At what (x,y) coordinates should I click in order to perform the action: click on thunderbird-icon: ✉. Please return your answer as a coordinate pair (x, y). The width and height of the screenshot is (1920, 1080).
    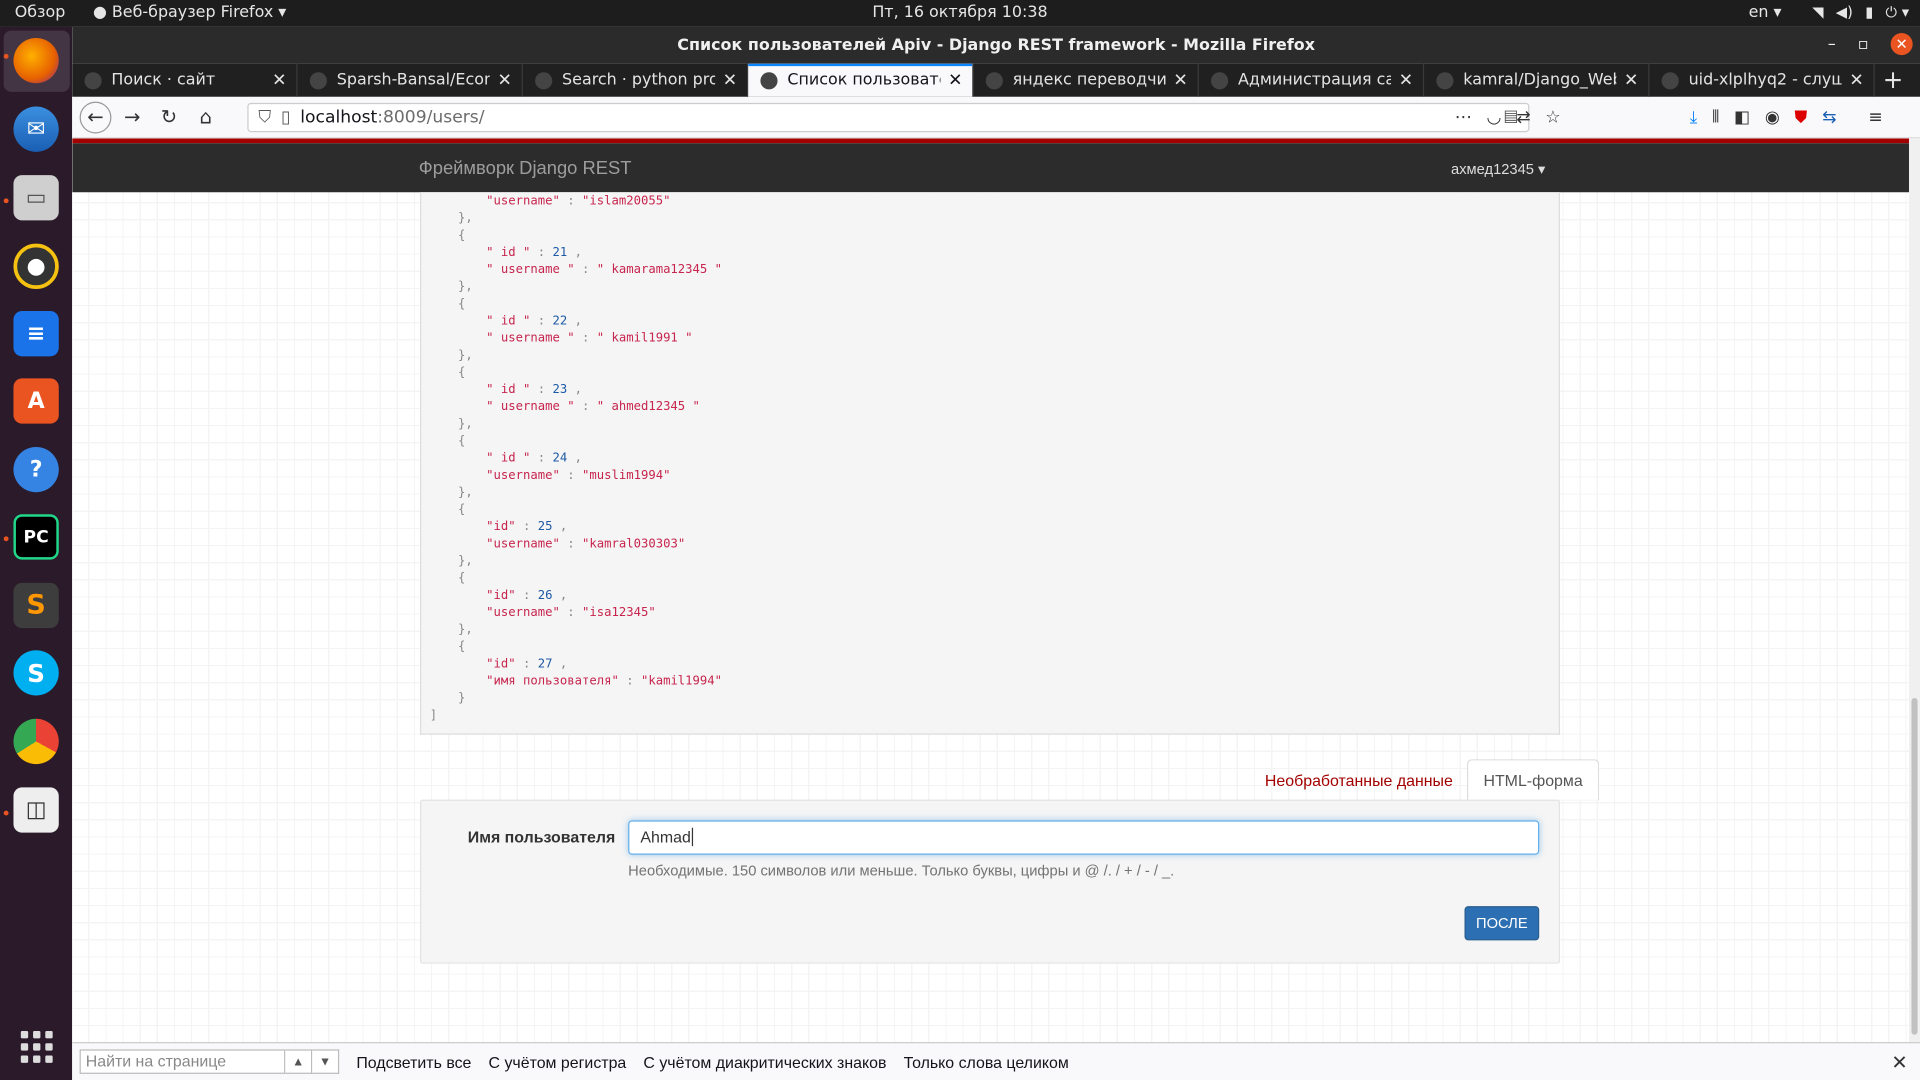
    Looking at the image, I should click on (36, 129).